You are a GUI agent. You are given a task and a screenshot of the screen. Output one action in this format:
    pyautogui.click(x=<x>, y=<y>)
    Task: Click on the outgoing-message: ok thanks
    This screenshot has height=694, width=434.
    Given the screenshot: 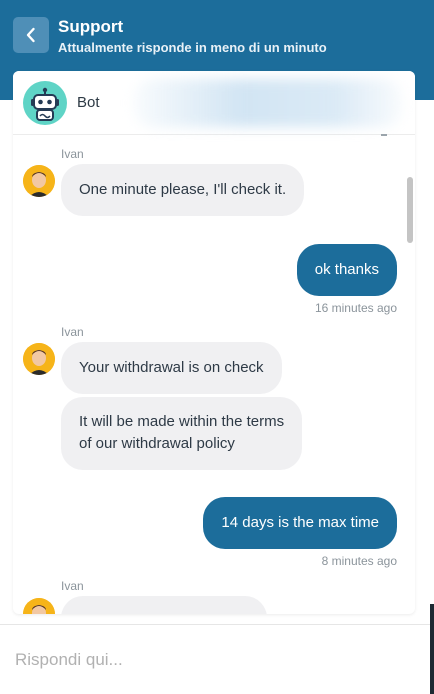 What is the action you would take?
    pyautogui.click(x=346, y=270)
    